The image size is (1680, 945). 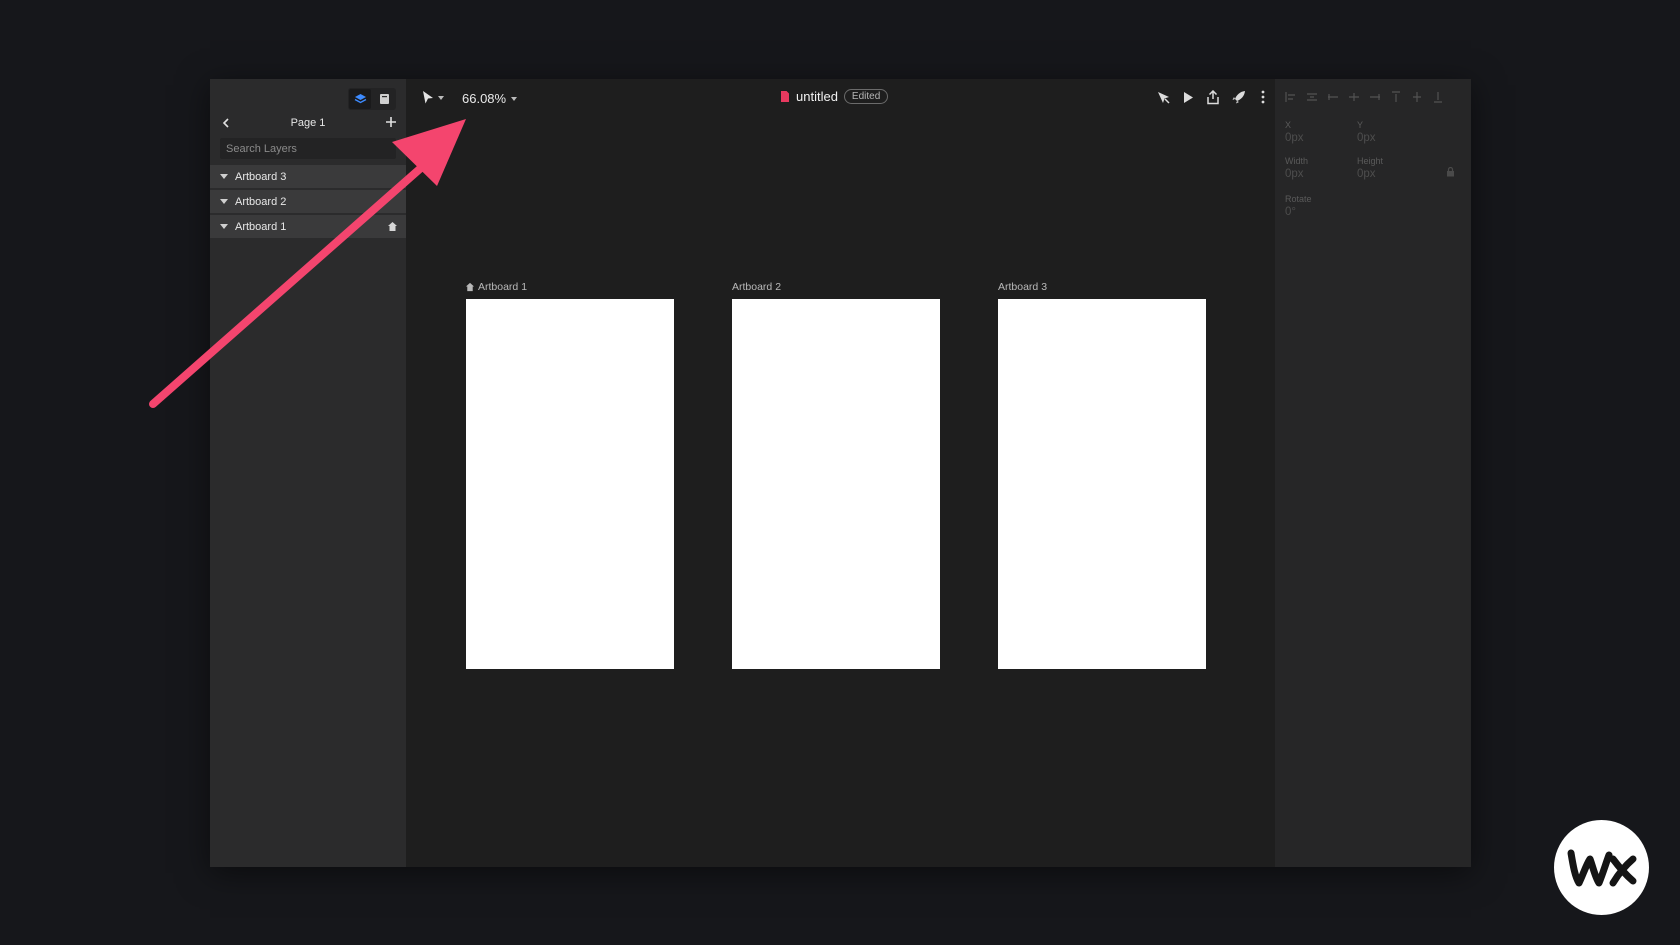 I want to click on toolbar: 66.08% untitled Edited, so click(x=845, y=98).